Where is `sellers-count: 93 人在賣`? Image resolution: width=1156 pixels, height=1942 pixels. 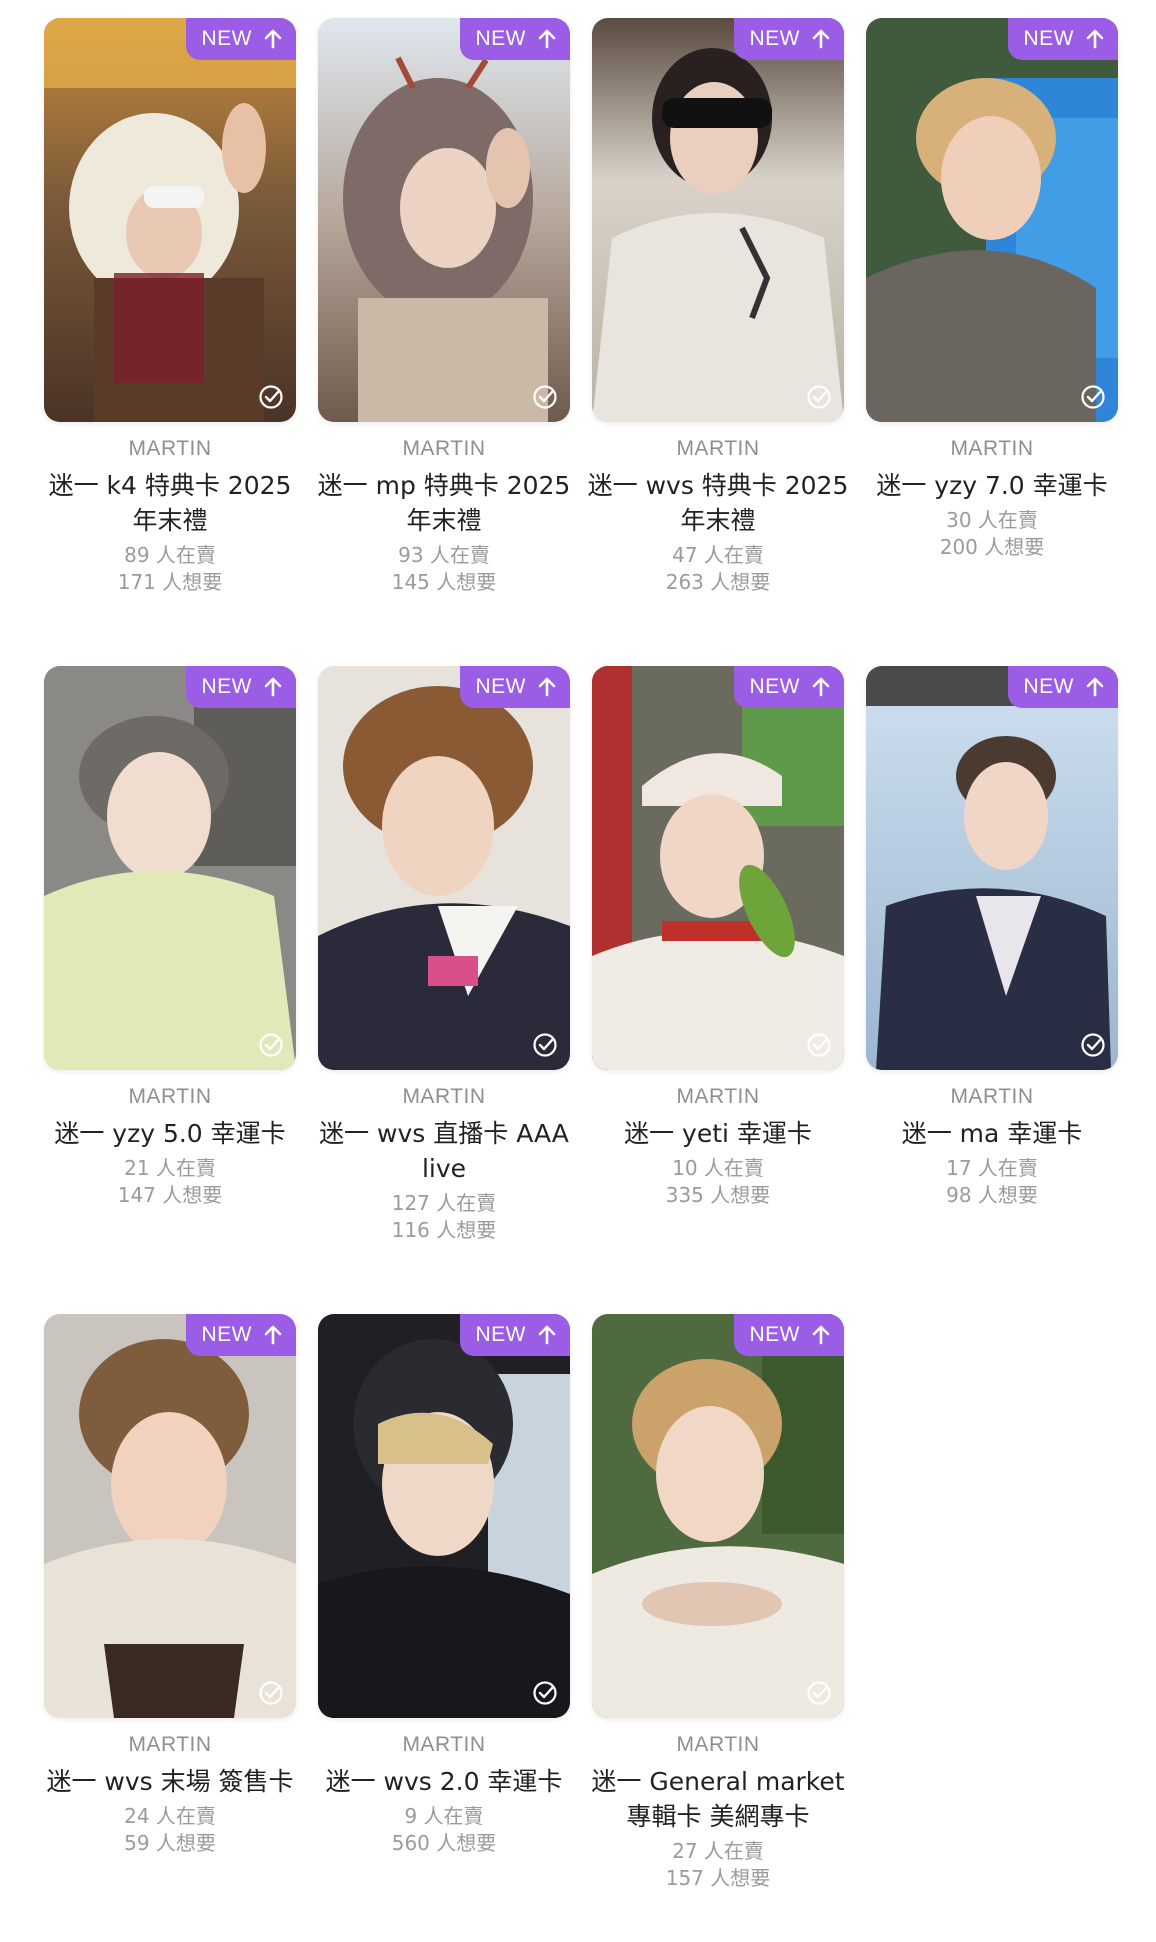
sellers-count: 93 人在賣 is located at coordinates (444, 555).